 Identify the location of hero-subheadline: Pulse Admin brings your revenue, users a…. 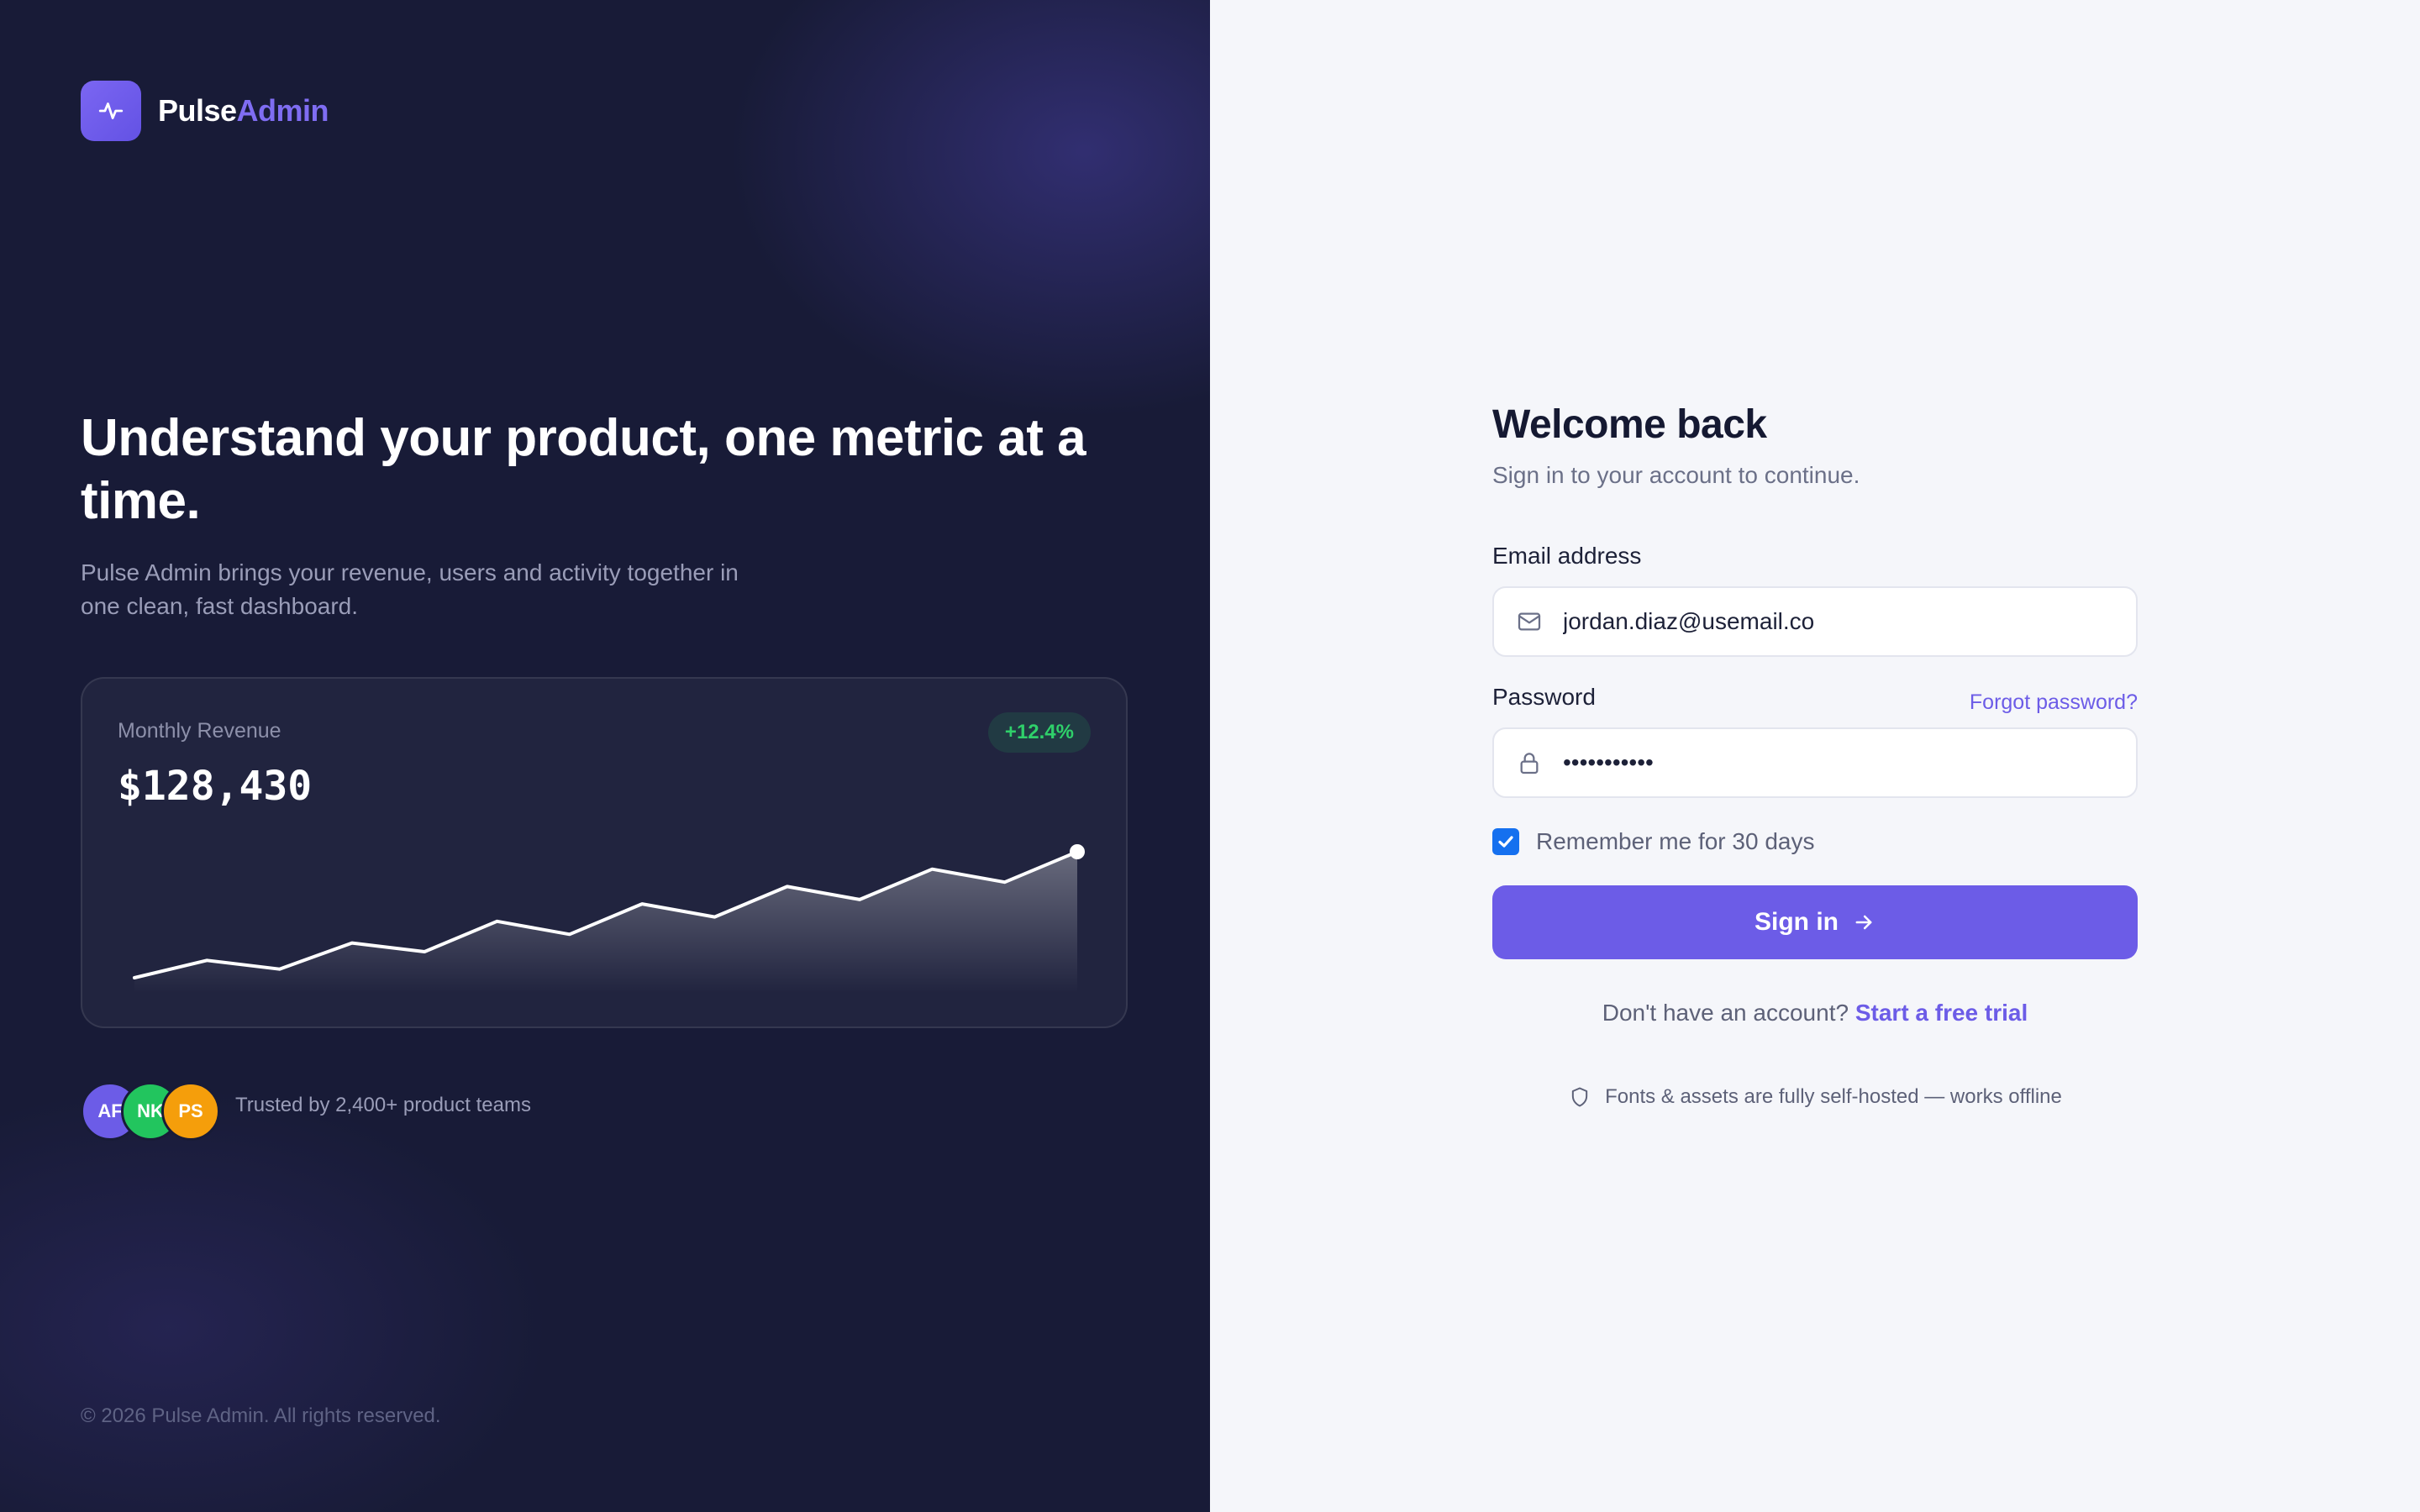
(410, 589).